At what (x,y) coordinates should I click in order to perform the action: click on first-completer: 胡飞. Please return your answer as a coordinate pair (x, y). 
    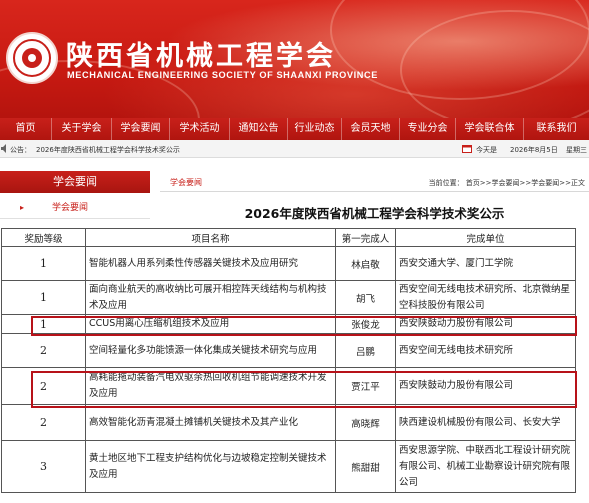
    Looking at the image, I should click on (365, 297).